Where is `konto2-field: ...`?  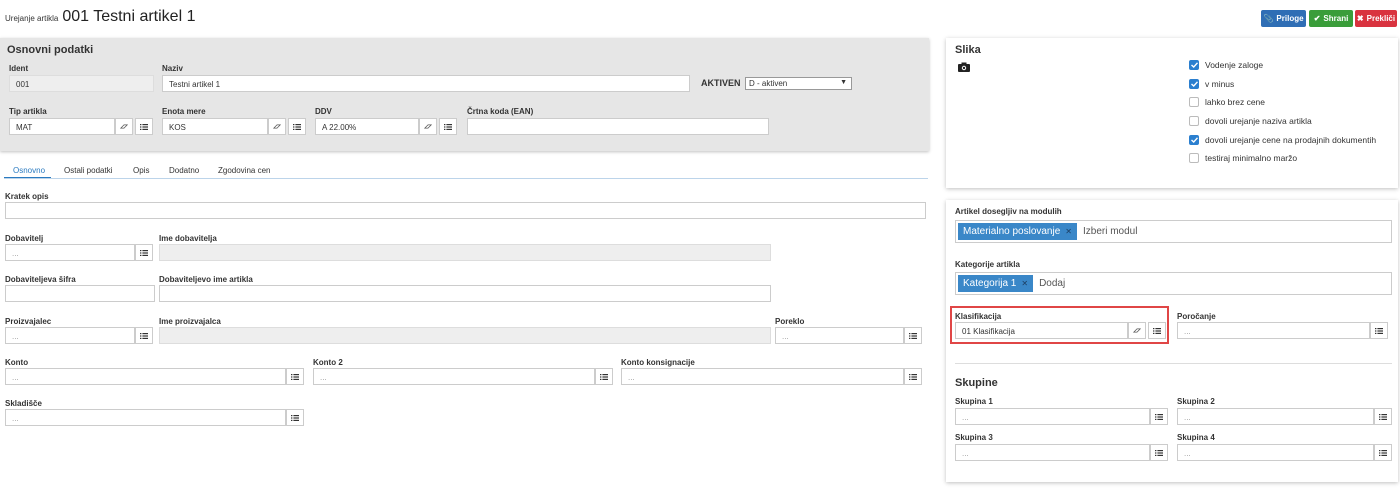
konto2-field: ... is located at coordinates (454, 376).